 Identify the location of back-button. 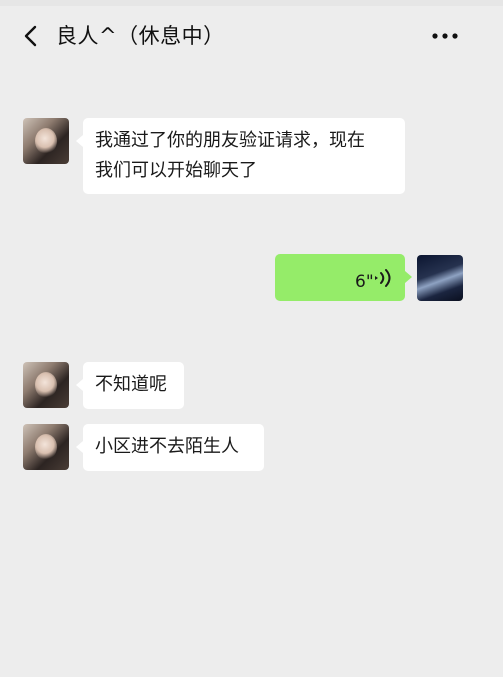
(33, 36).